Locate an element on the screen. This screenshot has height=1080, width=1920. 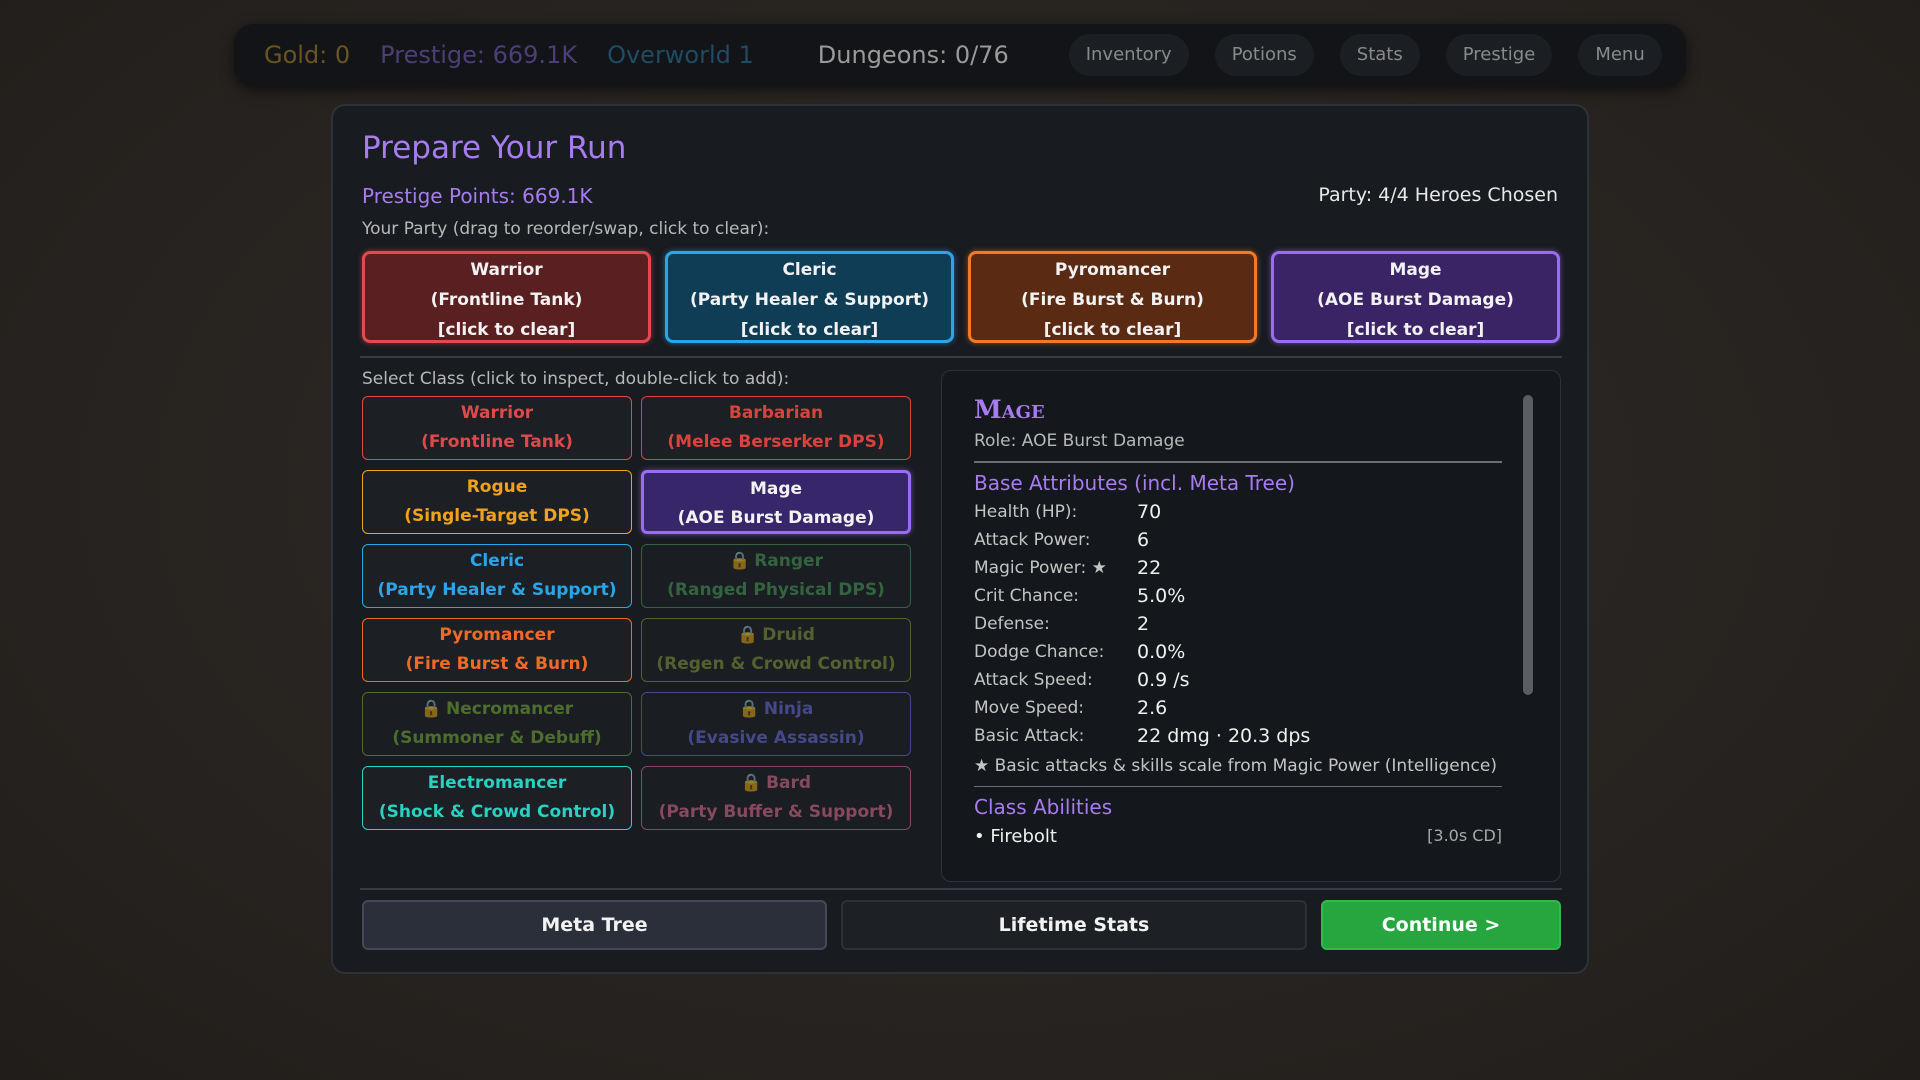
class-name: Pyromancer is located at coordinates (497, 635).